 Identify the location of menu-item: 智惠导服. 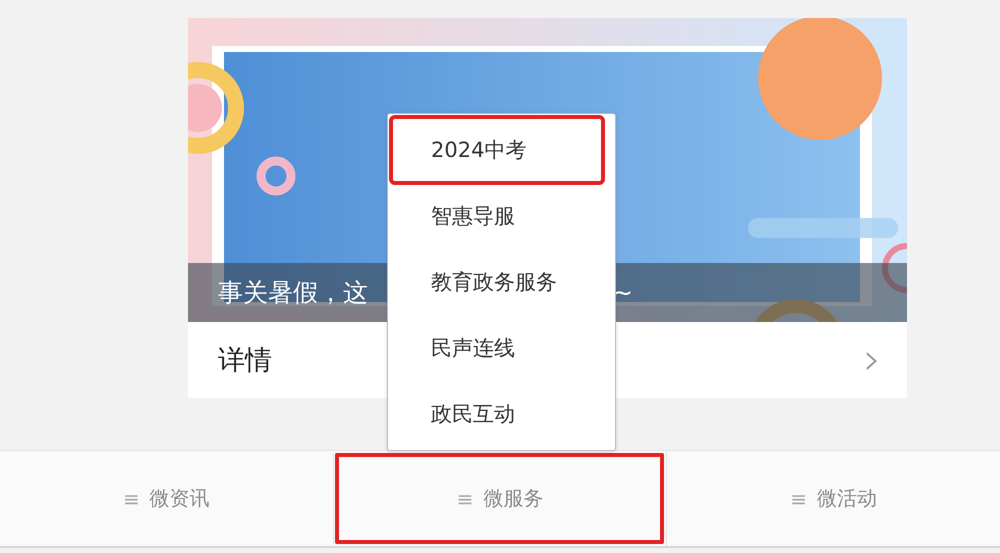
(501, 216).